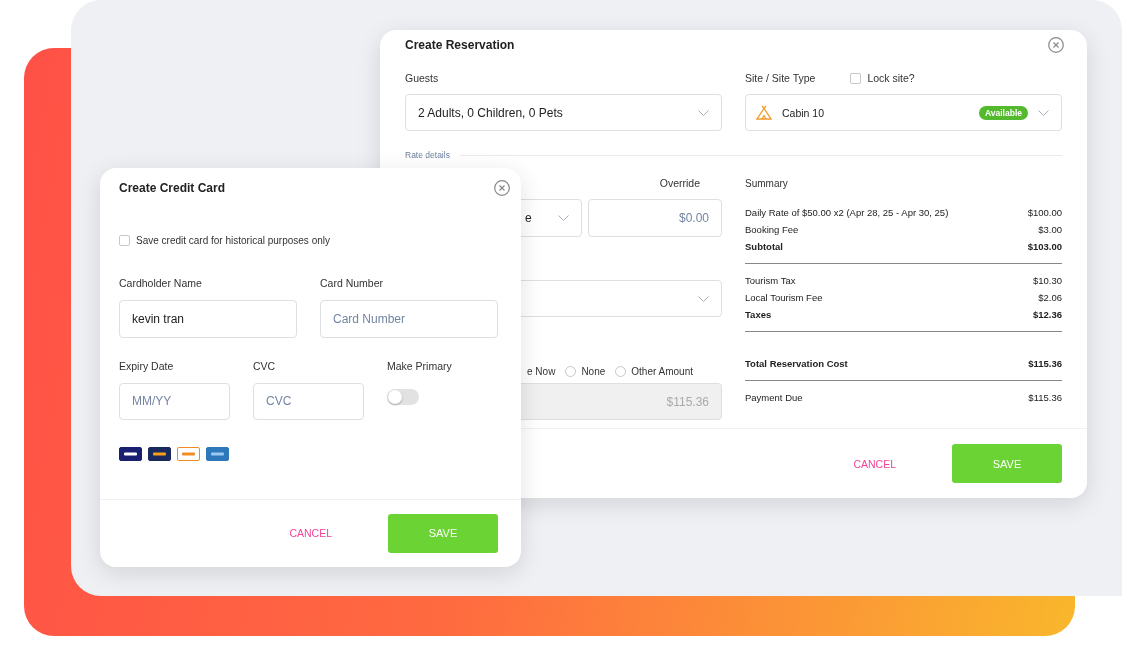  What do you see at coordinates (541, 371) in the screenshot?
I see `radio-label: e Now` at bounding box center [541, 371].